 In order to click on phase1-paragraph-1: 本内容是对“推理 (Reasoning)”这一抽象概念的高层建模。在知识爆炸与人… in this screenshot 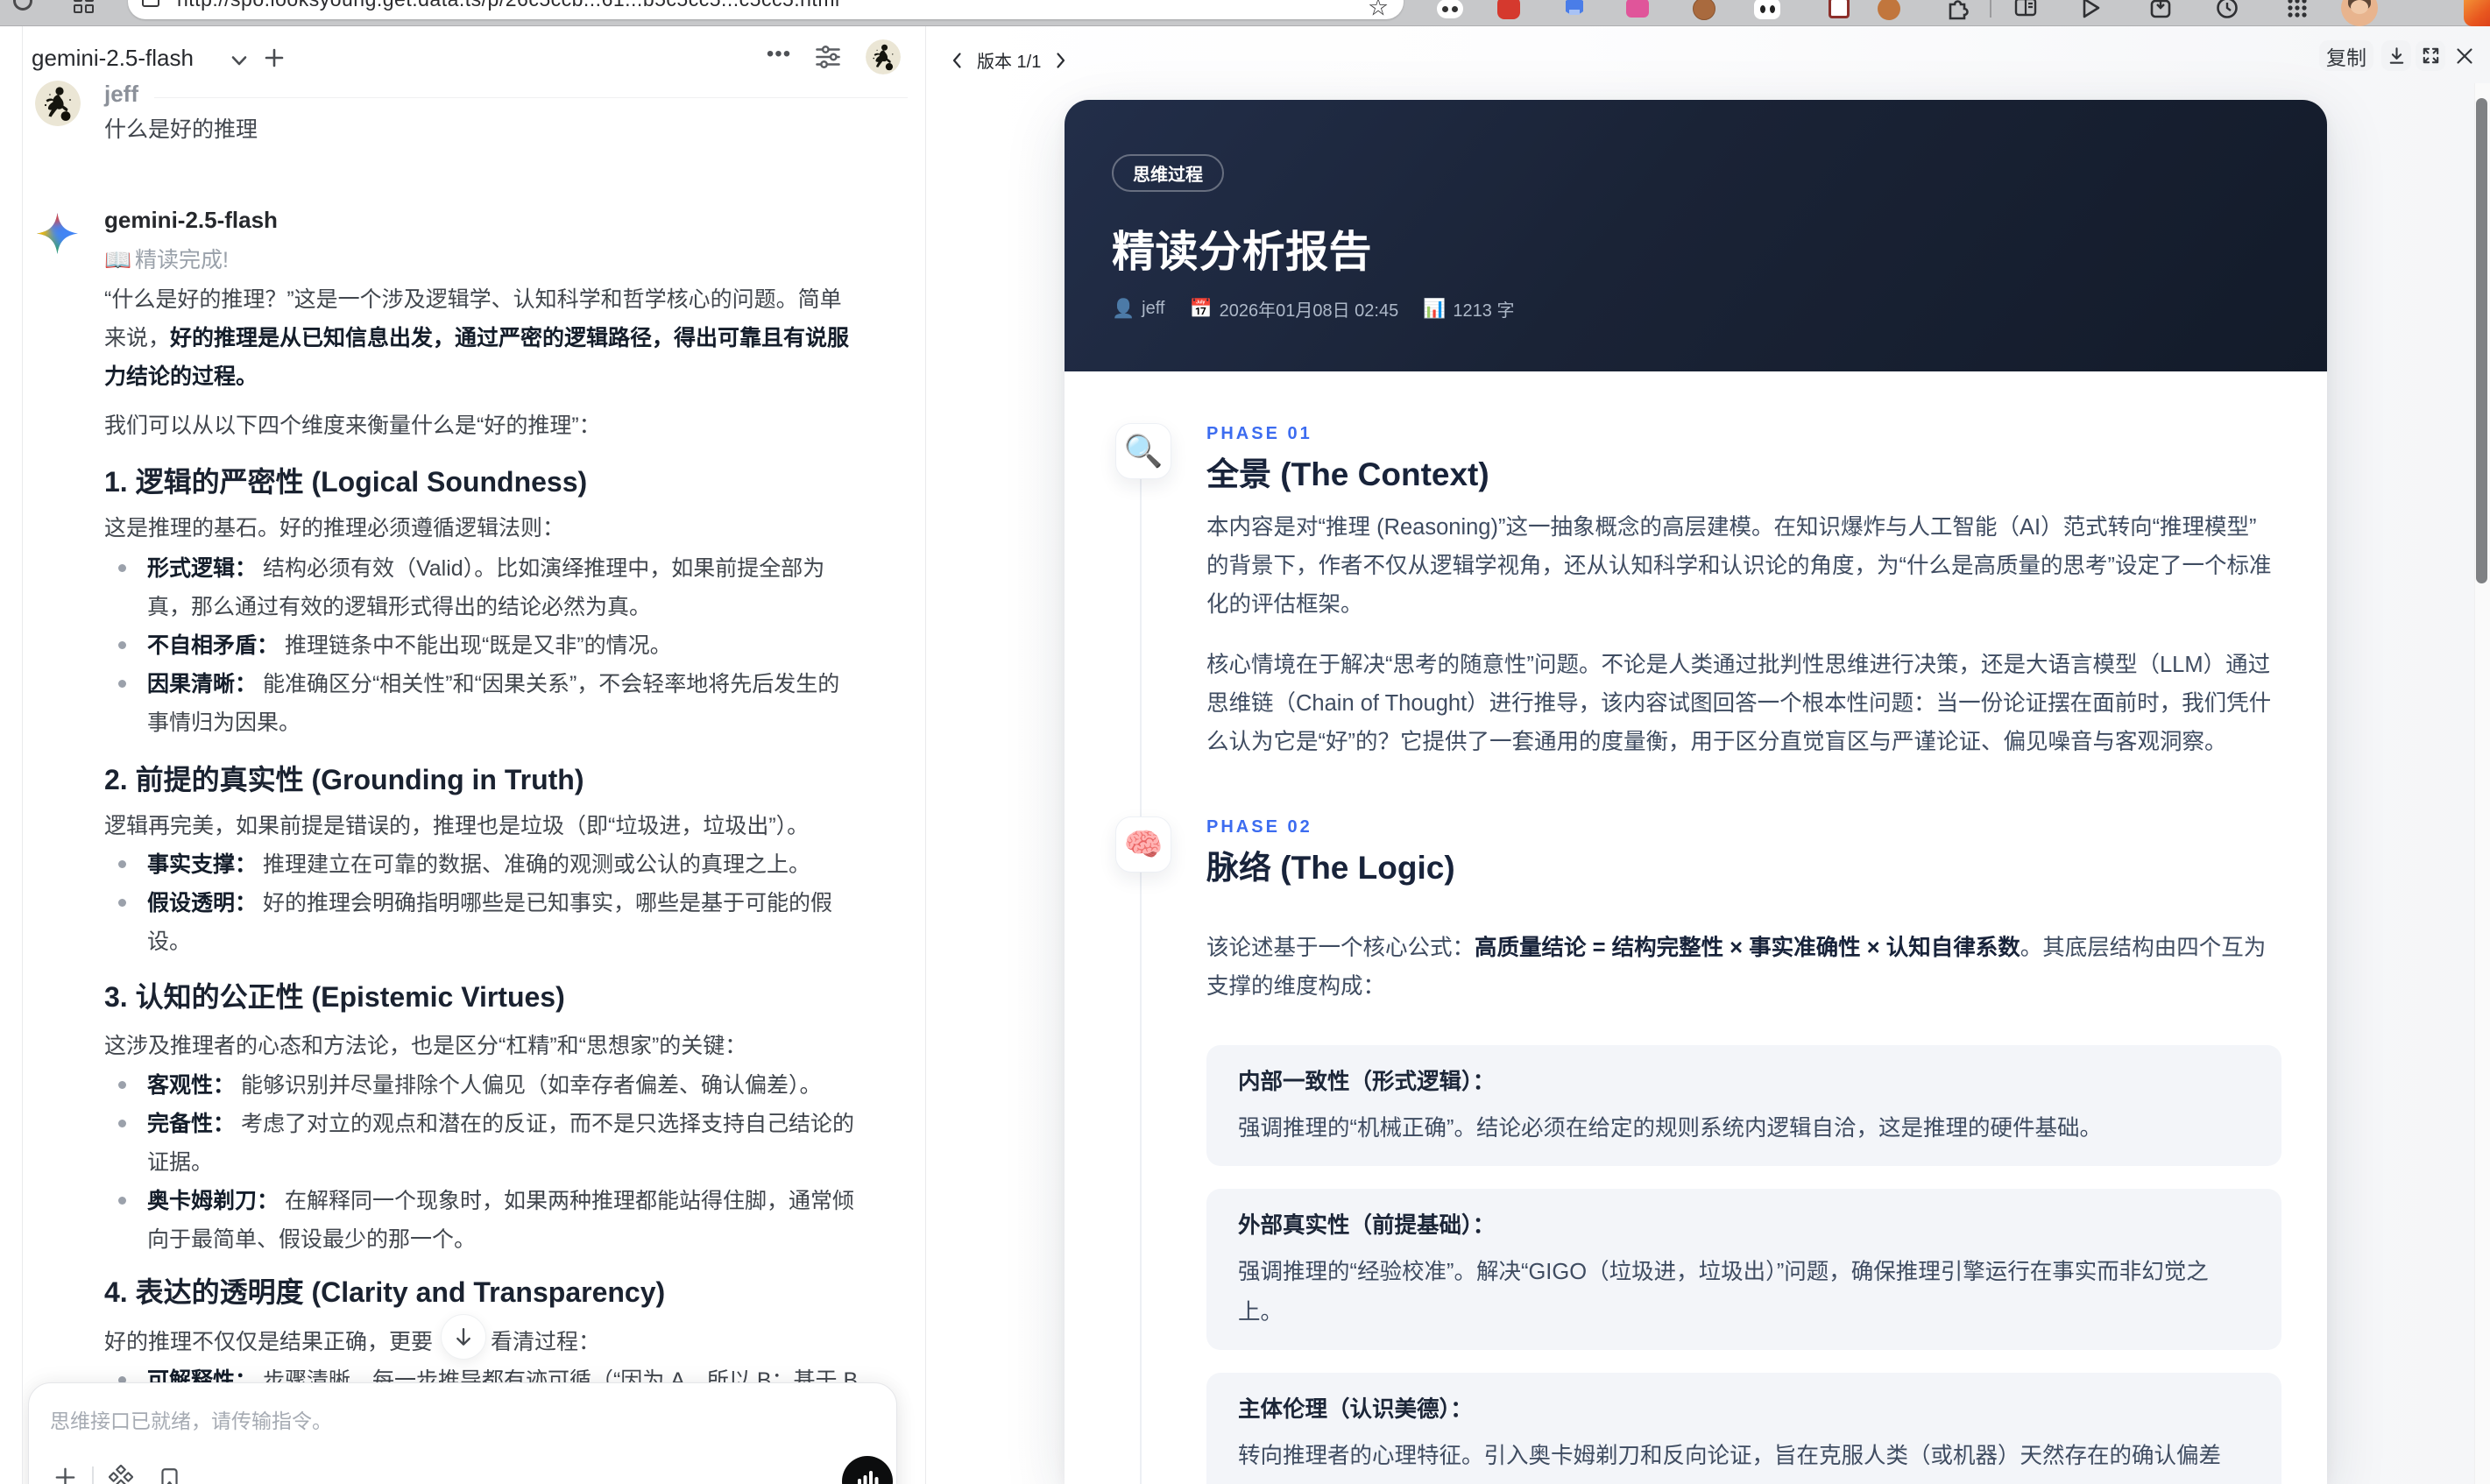, I will do `click(1750, 566)`.